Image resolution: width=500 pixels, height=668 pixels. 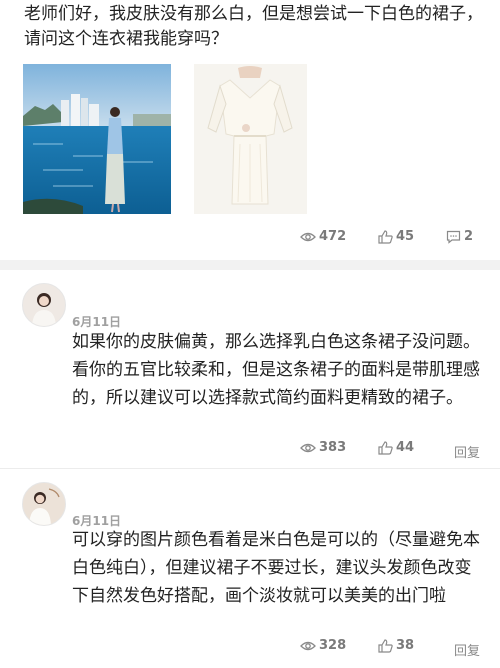 What do you see at coordinates (250, 468) in the screenshot?
I see `answer-divider` at bounding box center [250, 468].